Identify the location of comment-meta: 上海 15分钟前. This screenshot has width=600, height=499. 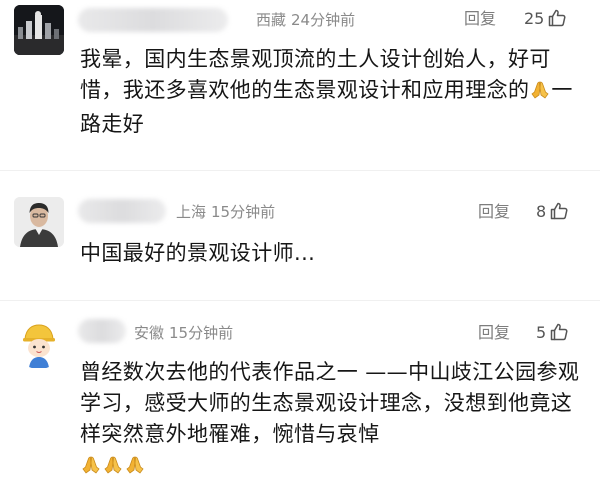
(225, 212).